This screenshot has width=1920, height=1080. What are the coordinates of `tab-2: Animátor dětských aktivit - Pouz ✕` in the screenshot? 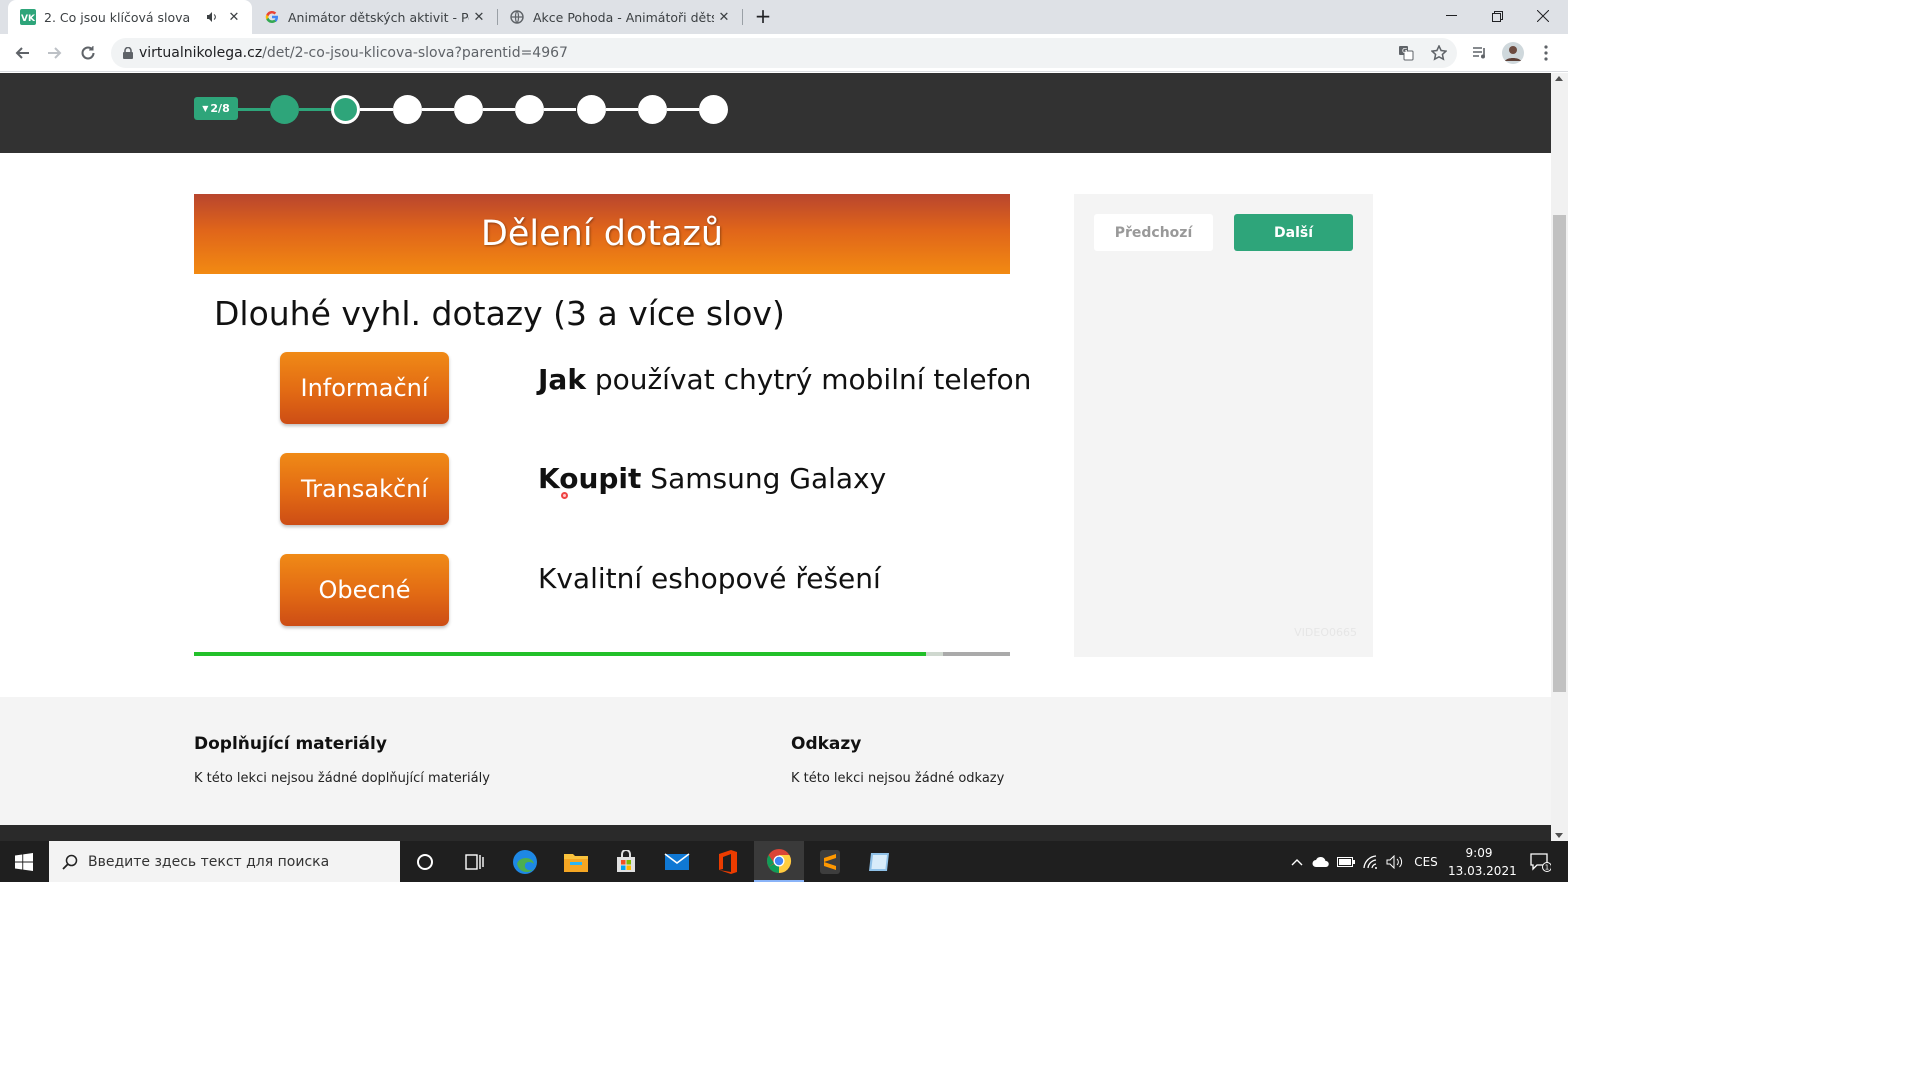 It's located at (374, 17).